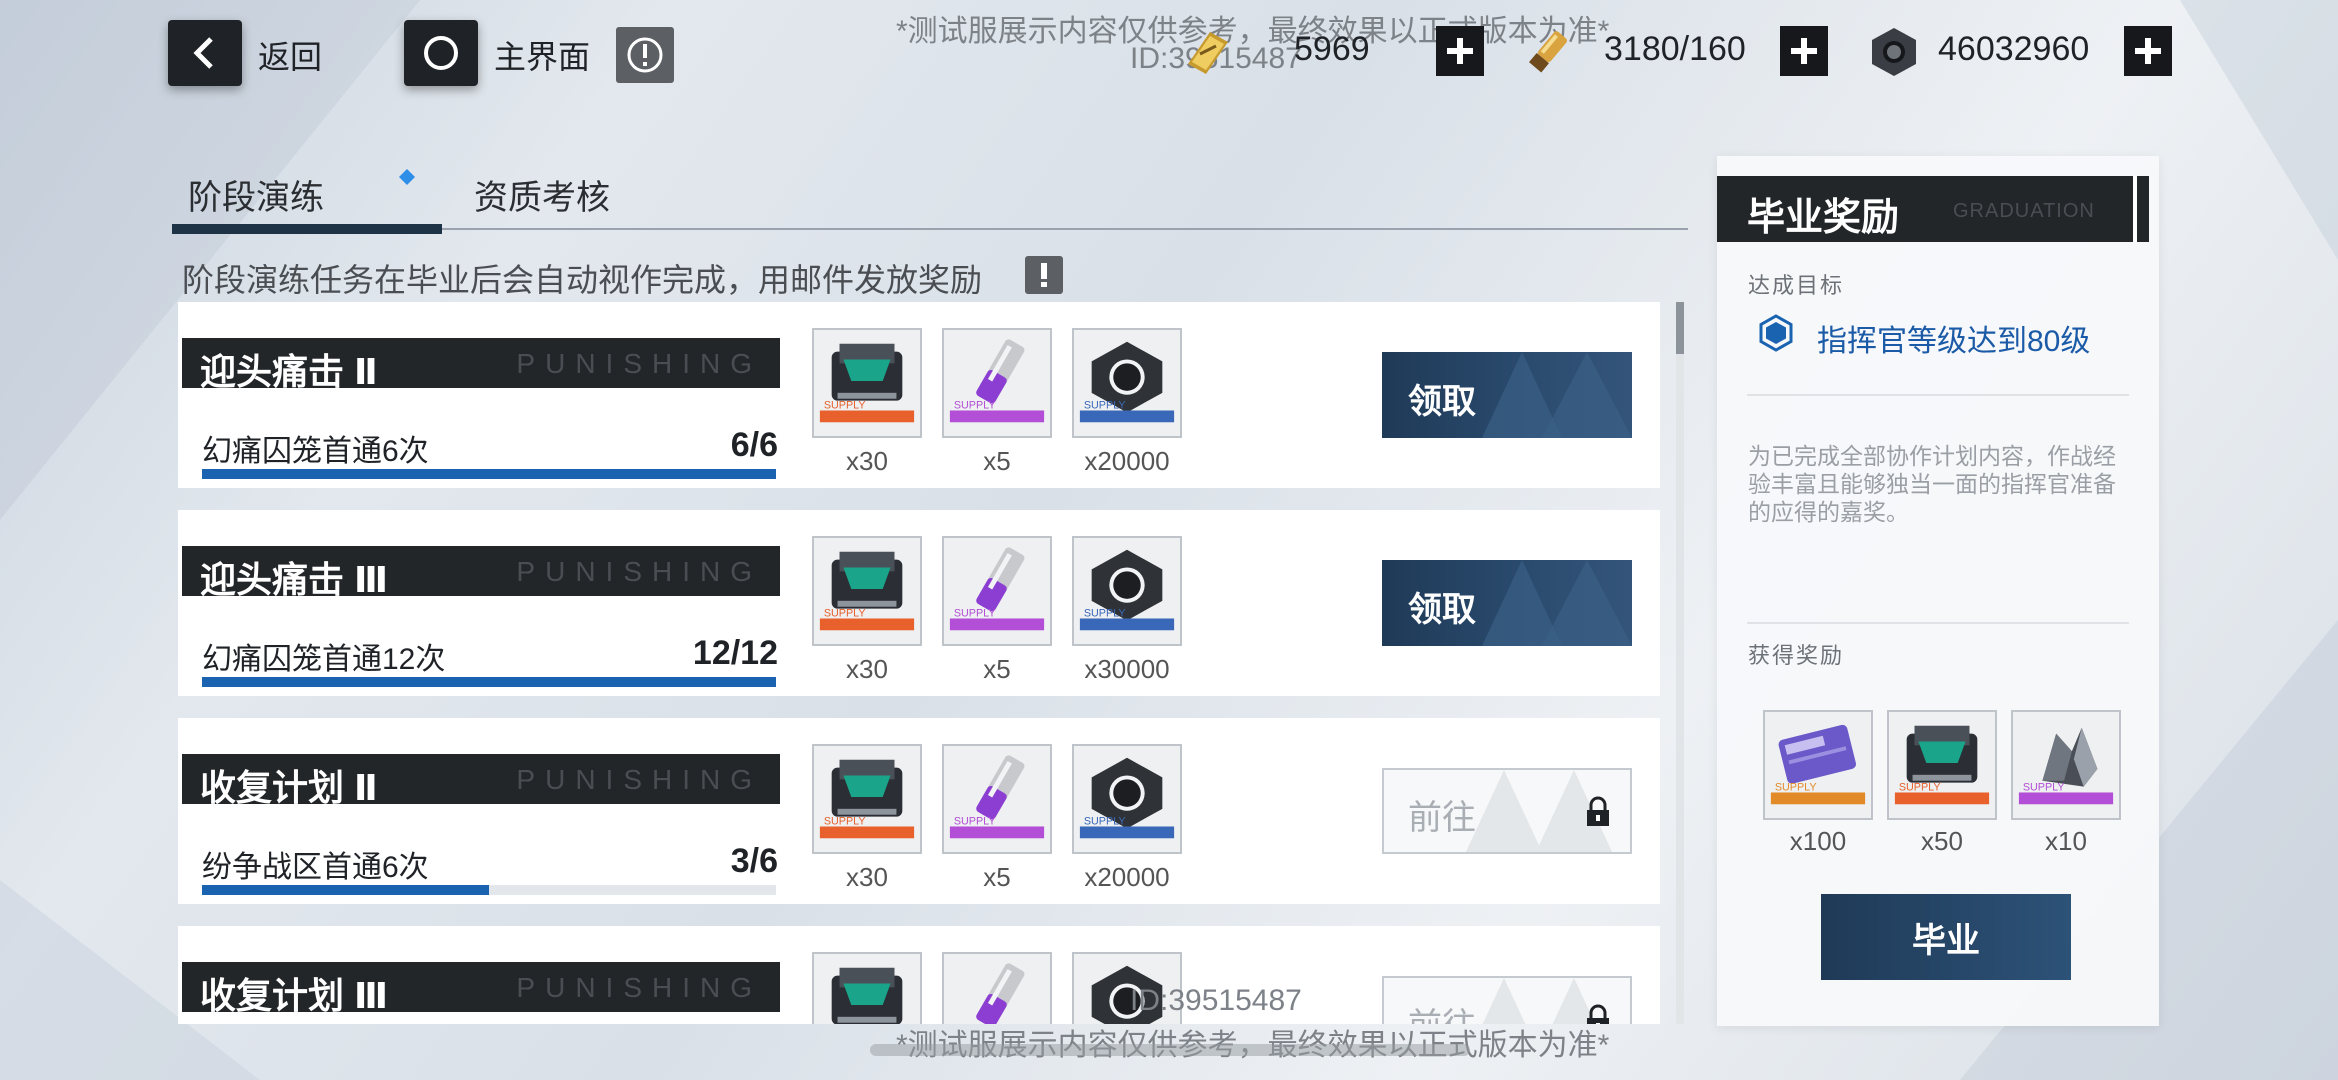 The image size is (2338, 1080). I want to click on goal-label: 达成目标, so click(1796, 285).